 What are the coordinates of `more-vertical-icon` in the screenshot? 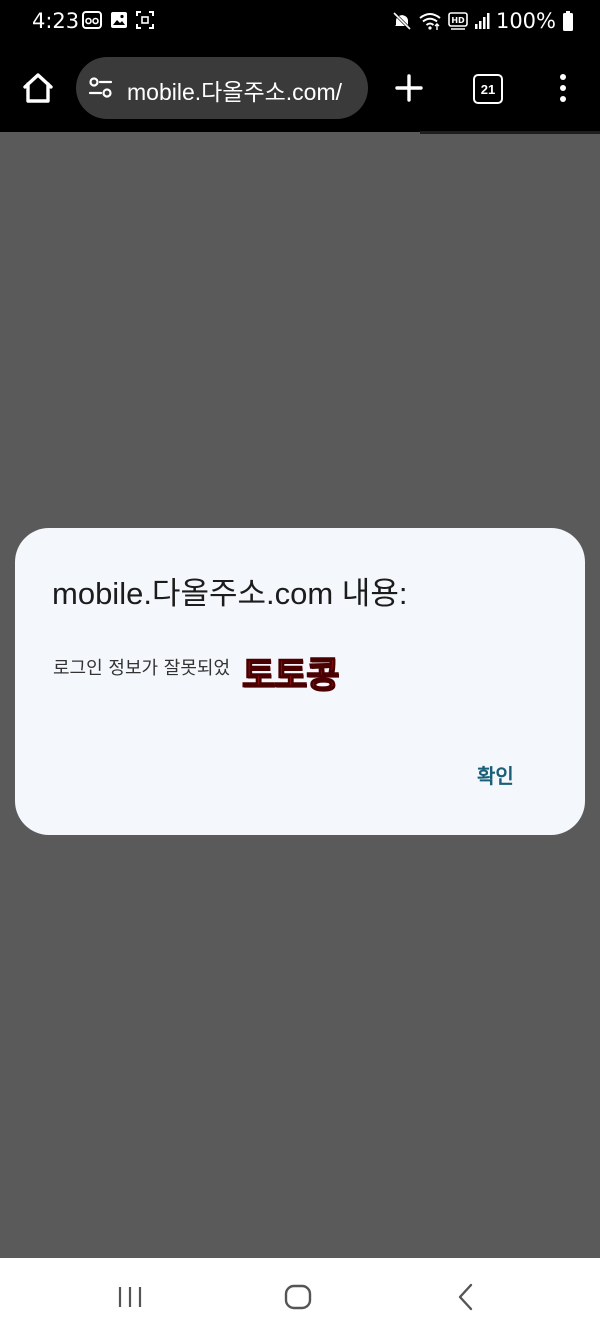 It's located at (563, 88).